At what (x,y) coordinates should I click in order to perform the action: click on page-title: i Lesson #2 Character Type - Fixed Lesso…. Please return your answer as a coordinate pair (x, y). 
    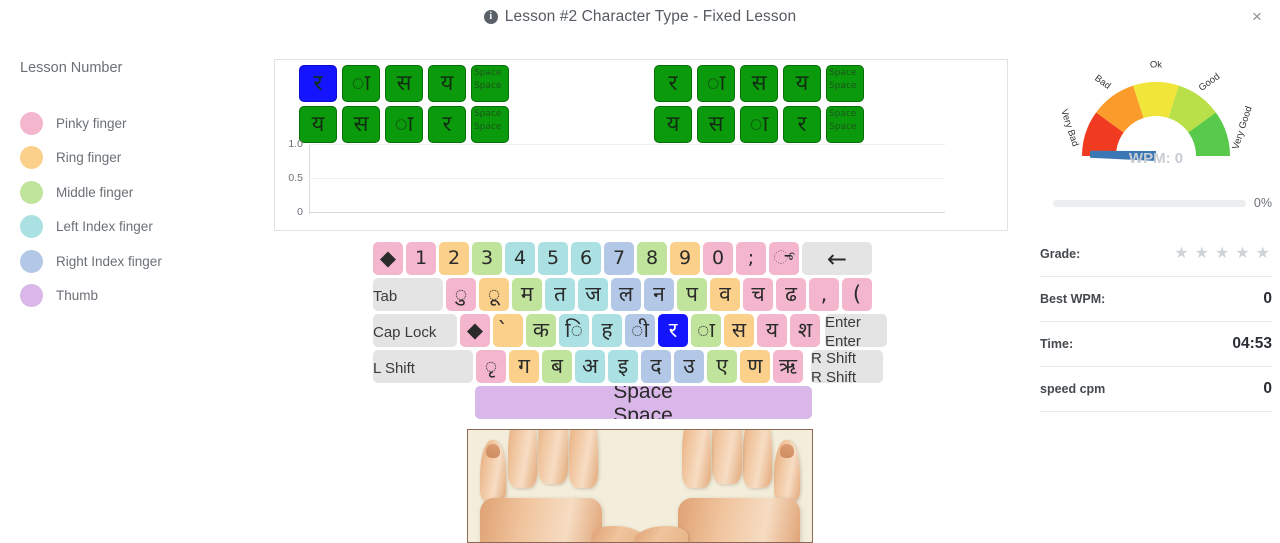
    Looking at the image, I should click on (639, 17).